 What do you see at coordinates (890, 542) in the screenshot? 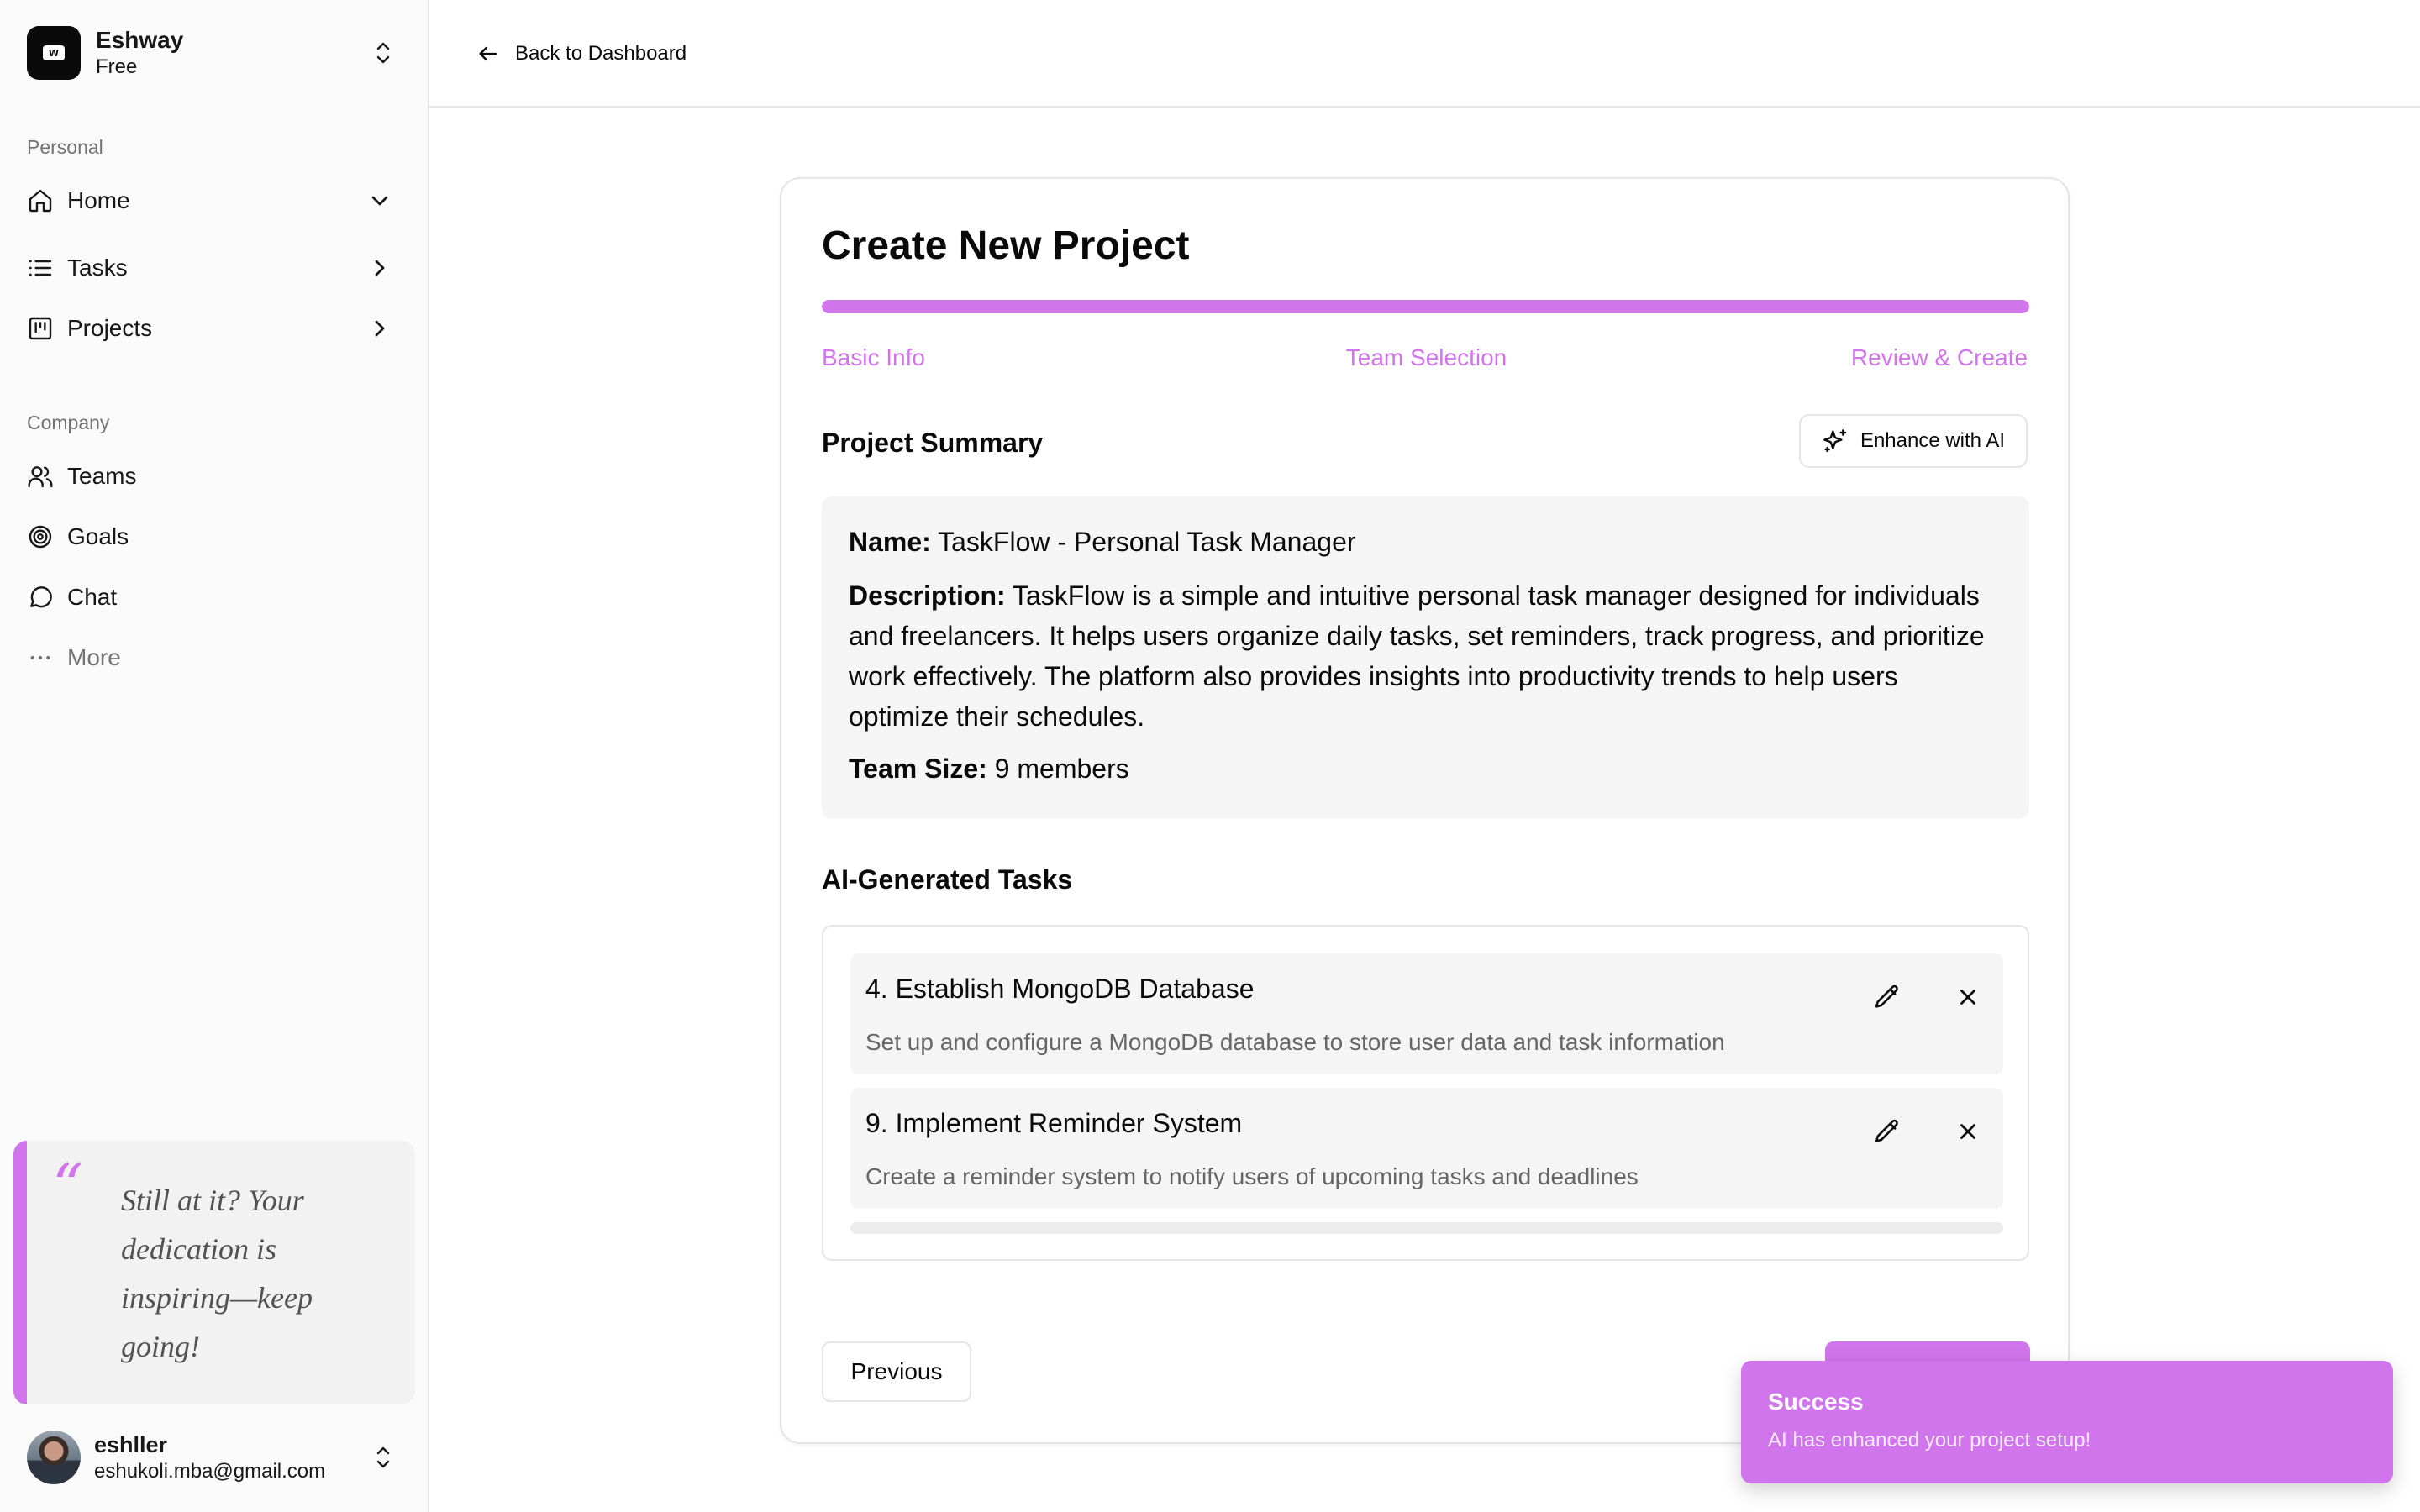
I see `summary-name-label: Name:` at bounding box center [890, 542].